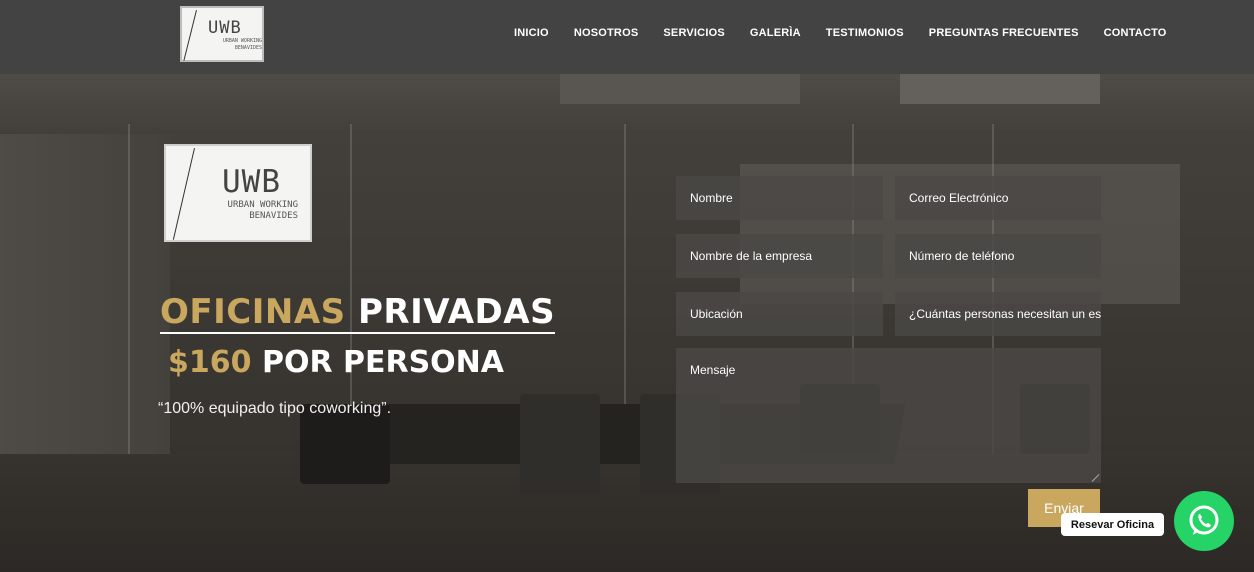 This screenshot has height=572, width=1254. I want to click on headline-gold: OFICINAS, so click(253, 312).